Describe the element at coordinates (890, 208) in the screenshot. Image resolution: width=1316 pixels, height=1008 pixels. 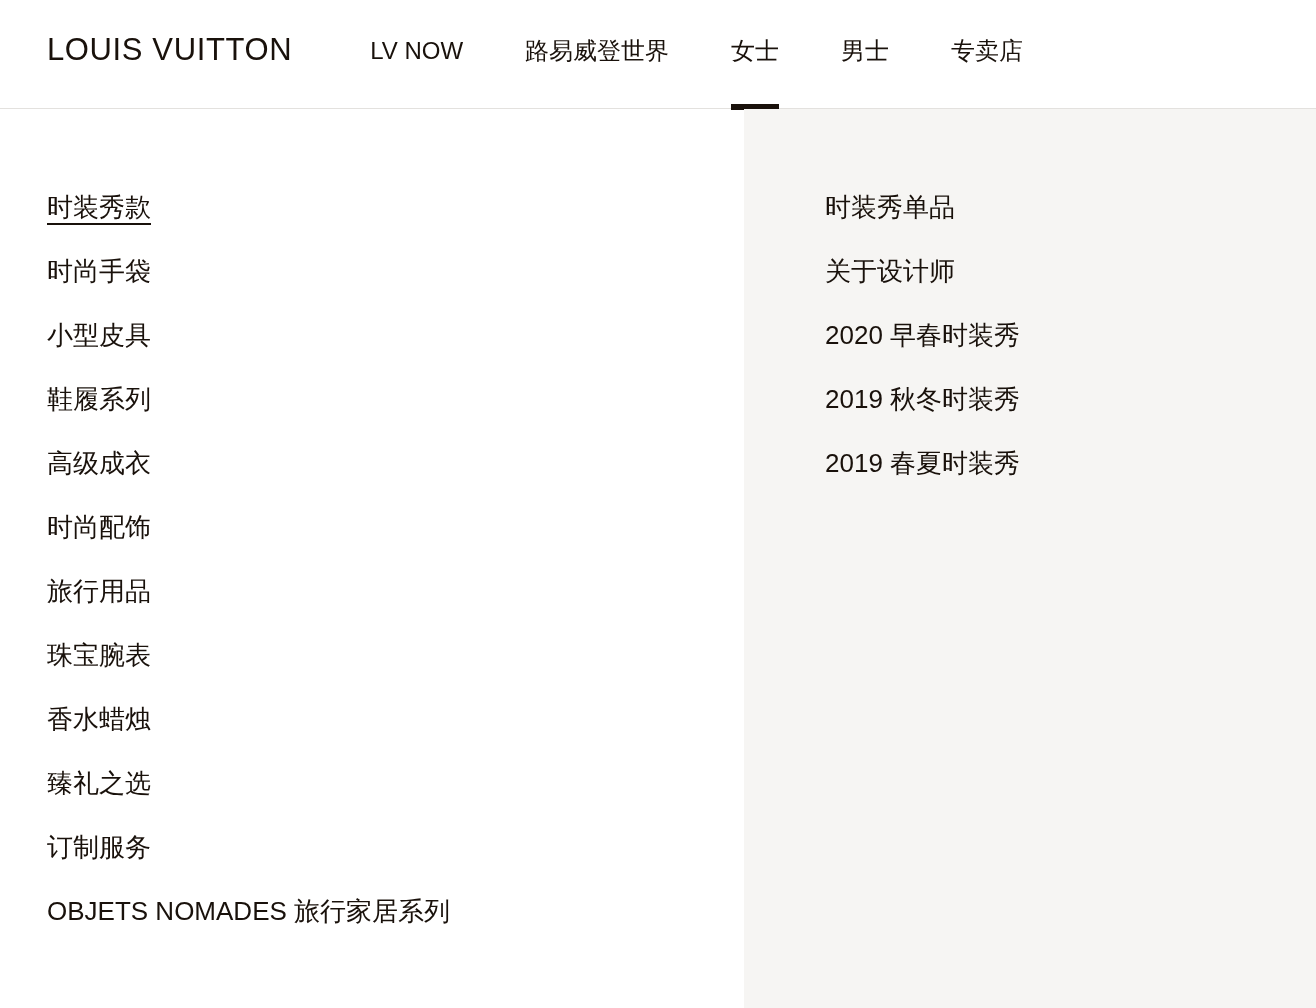
I see `subcategory-link: 时装秀单品` at that location.